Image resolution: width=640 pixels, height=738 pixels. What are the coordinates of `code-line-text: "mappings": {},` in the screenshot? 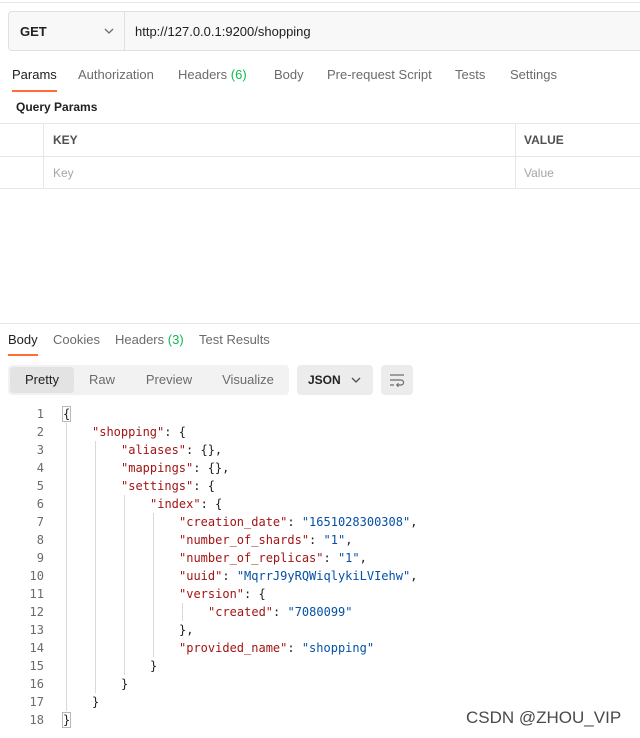 It's located at (175, 468).